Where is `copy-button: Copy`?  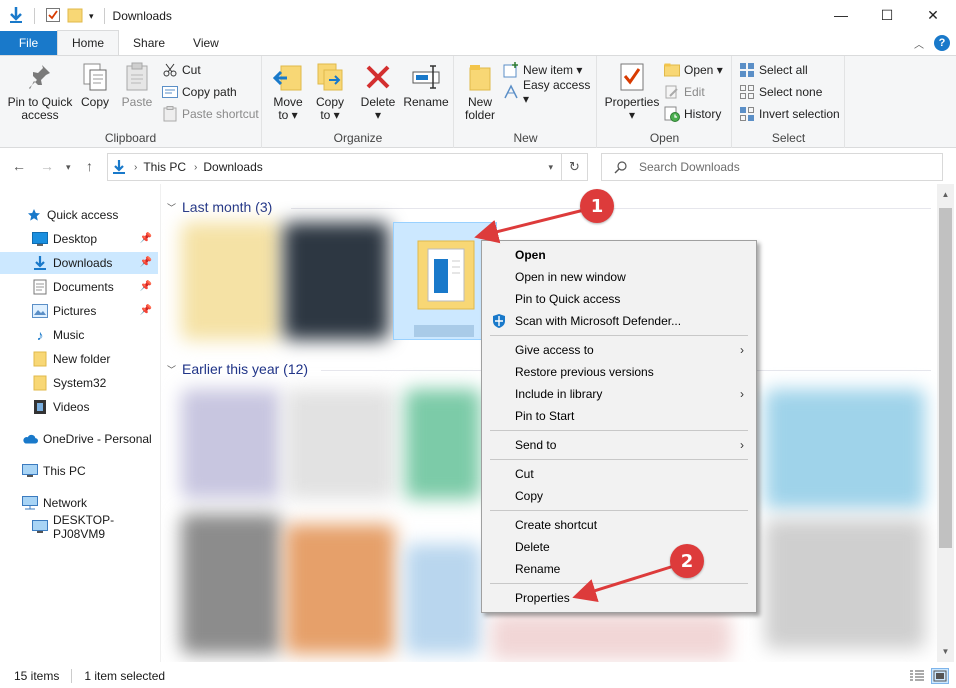
copy-button: Copy is located at coordinates (95, 84).